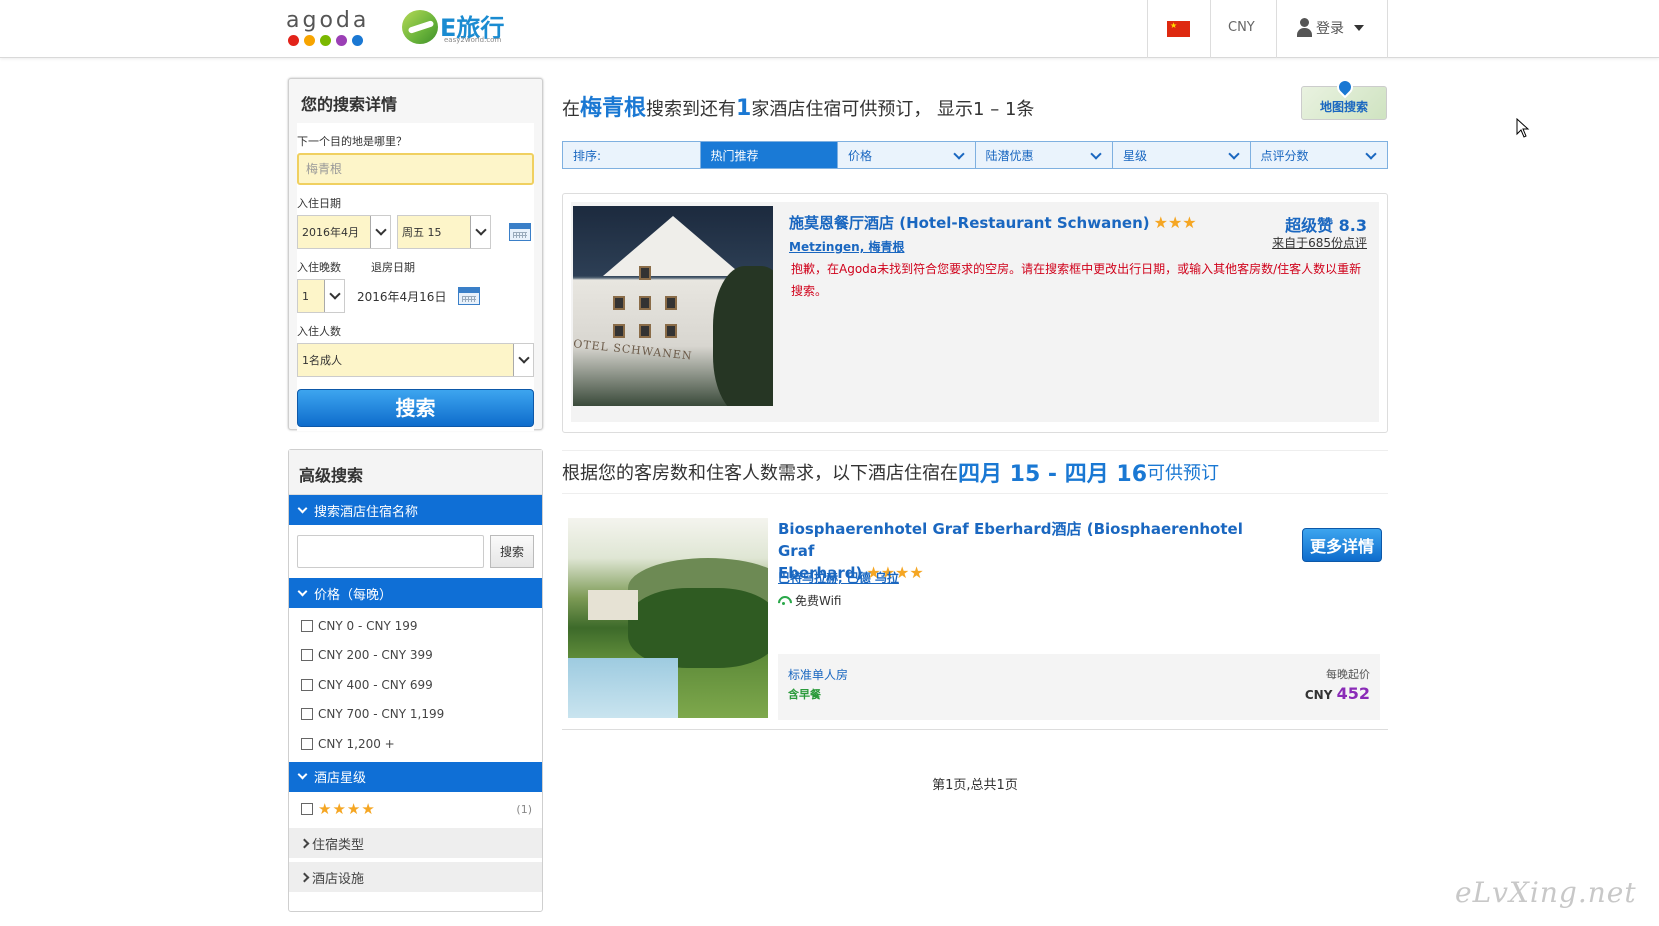  I want to click on guests-value: 1名成人, so click(322, 360).